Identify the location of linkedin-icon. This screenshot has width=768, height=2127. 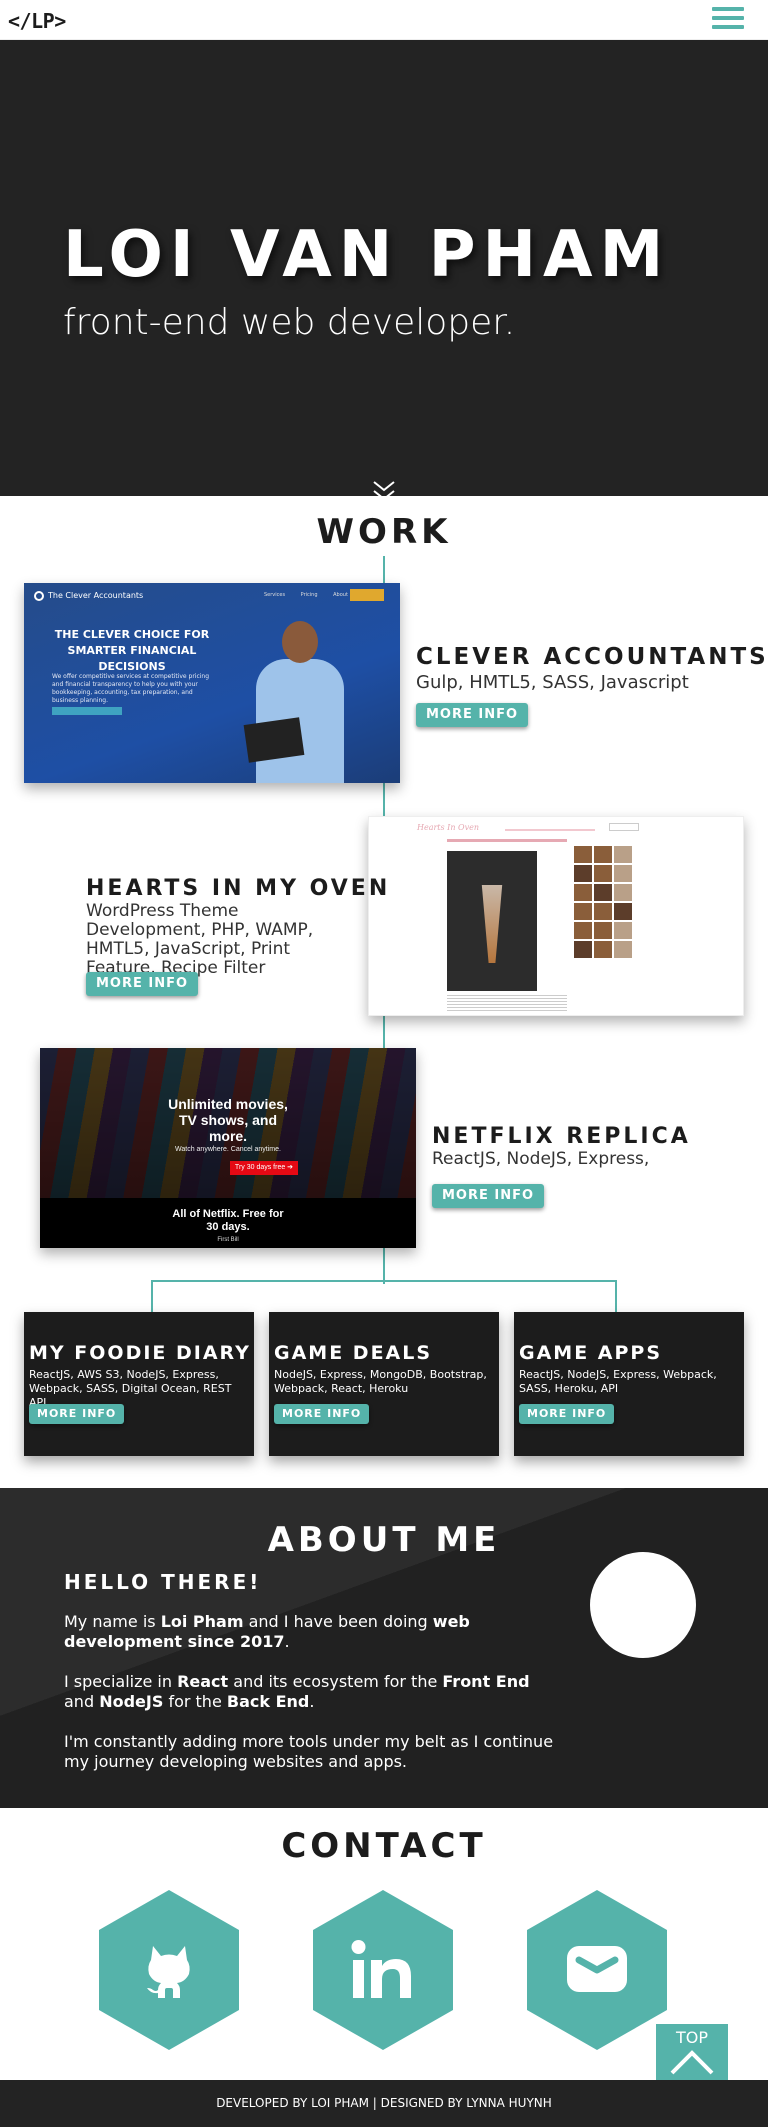
(381, 1969).